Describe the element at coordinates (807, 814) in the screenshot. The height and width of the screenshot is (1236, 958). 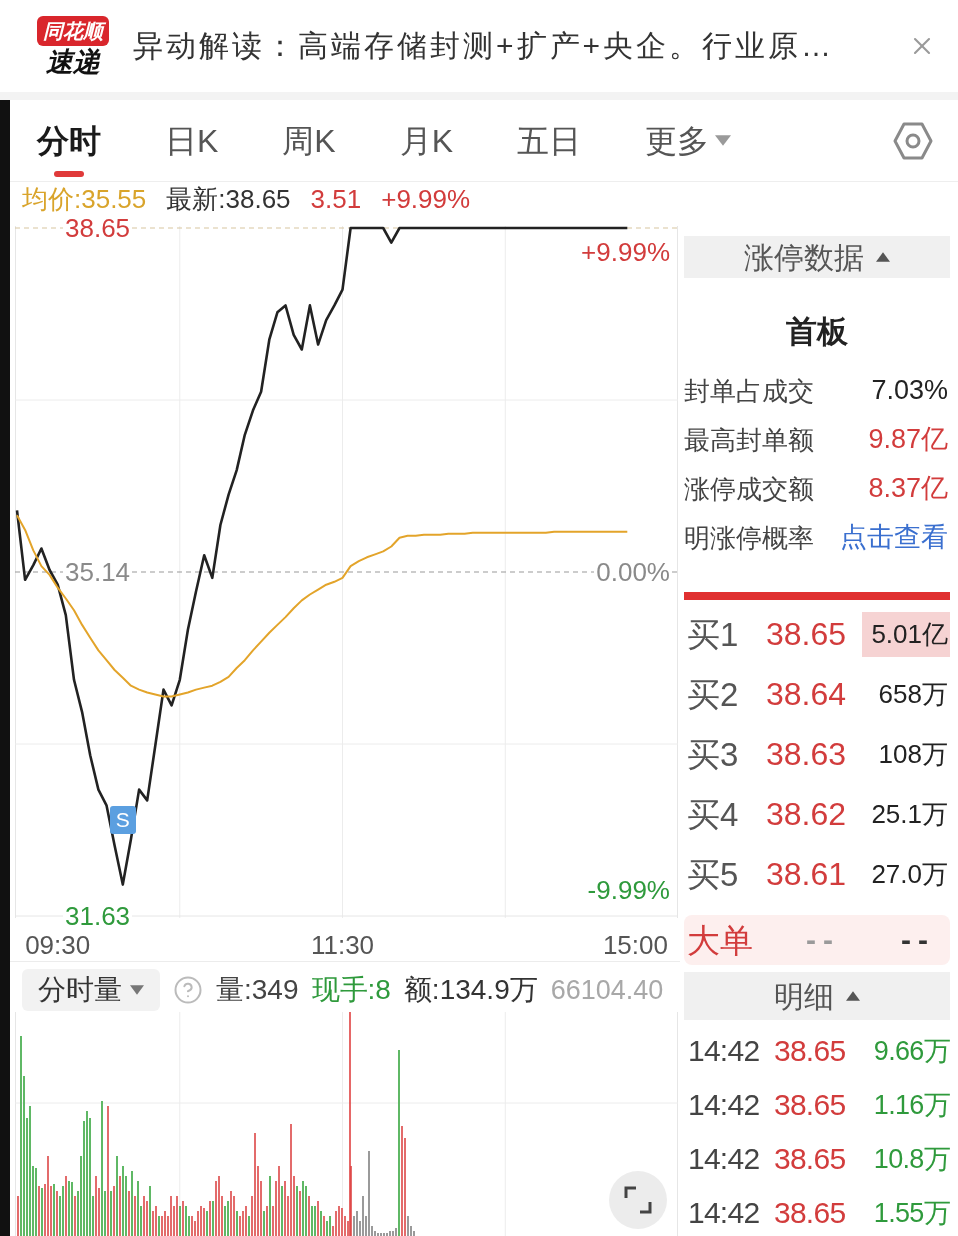
I see `bid-price: 38.62` at that location.